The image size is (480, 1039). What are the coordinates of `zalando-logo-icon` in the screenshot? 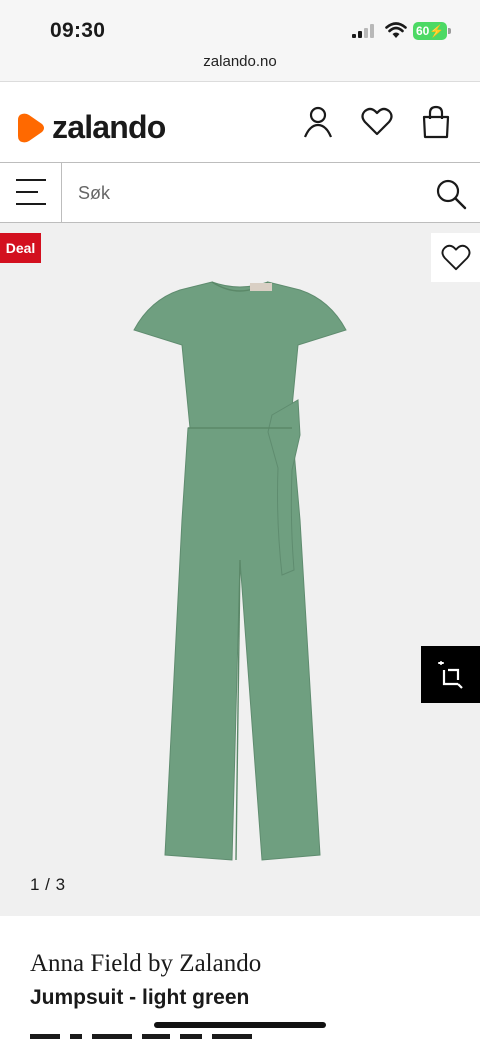 It's located at (31, 127).